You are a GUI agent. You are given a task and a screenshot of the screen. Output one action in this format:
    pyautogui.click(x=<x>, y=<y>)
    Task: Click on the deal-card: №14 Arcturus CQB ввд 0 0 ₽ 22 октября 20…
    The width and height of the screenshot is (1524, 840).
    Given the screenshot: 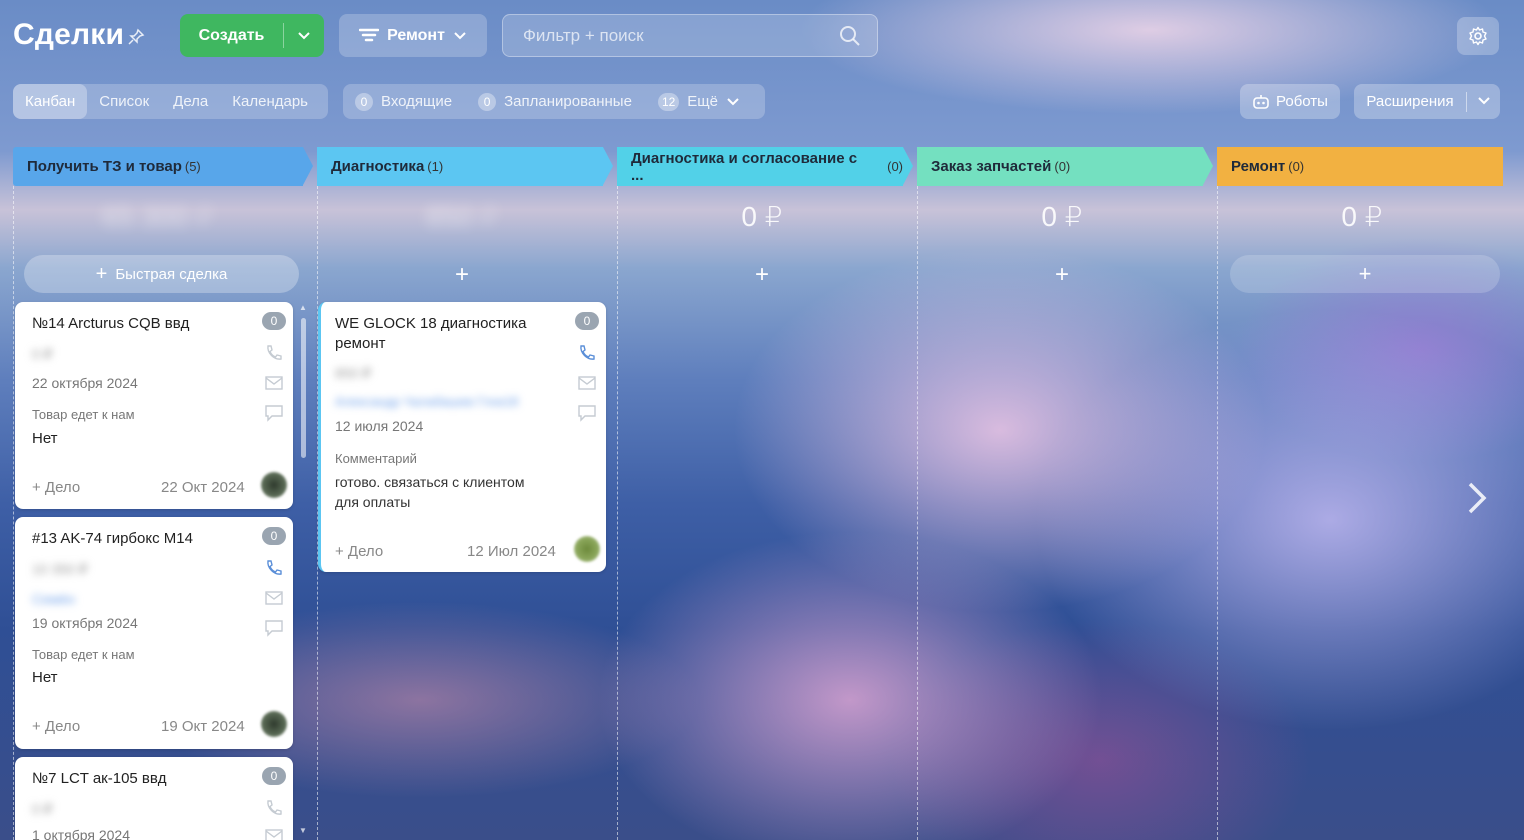 What is the action you would take?
    pyautogui.click(x=154, y=405)
    